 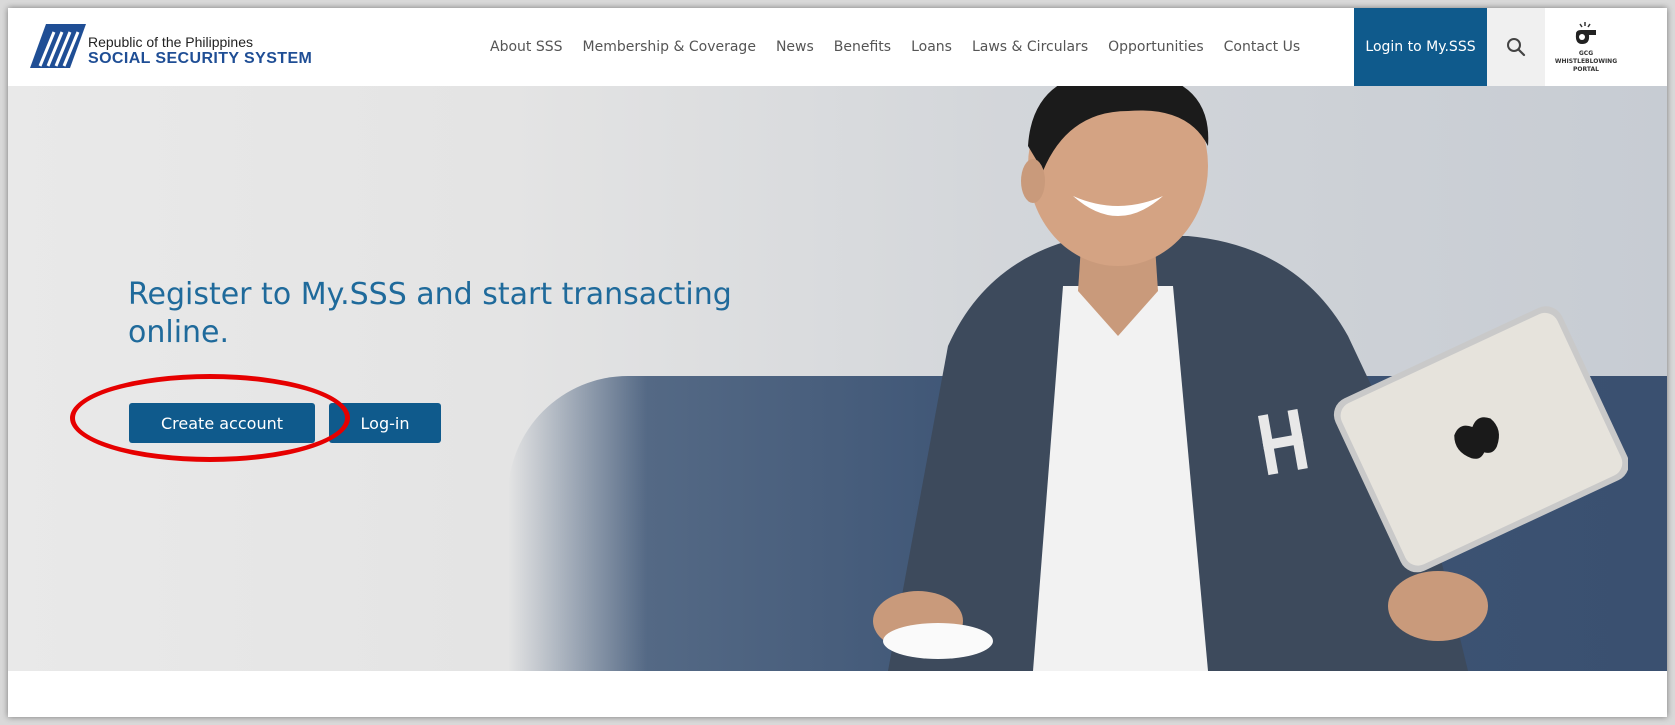 I want to click on search-icon, so click(x=1516, y=47).